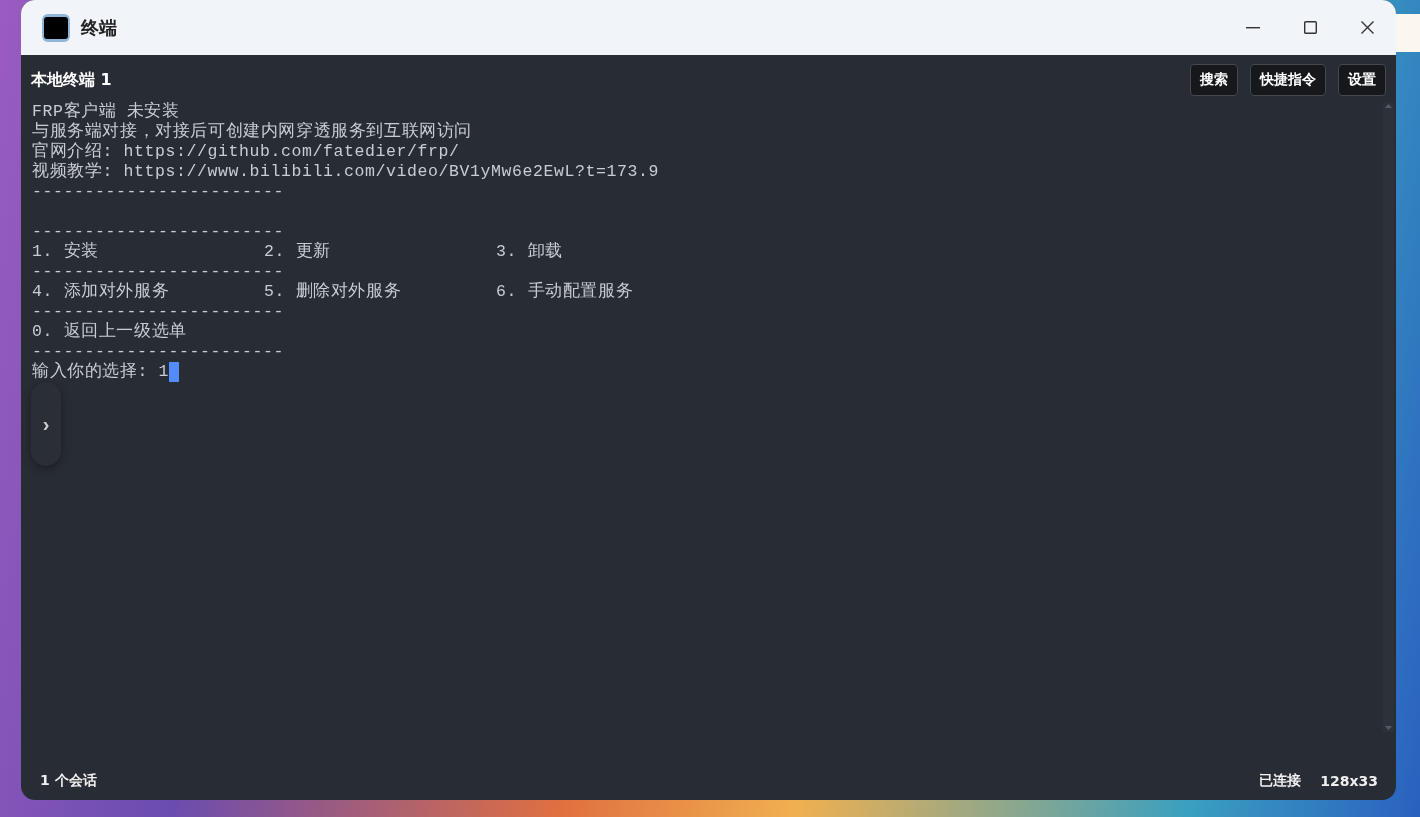 This screenshot has height=817, width=1420. What do you see at coordinates (1349, 781) in the screenshot?
I see `terminal-size: 128x33` at bounding box center [1349, 781].